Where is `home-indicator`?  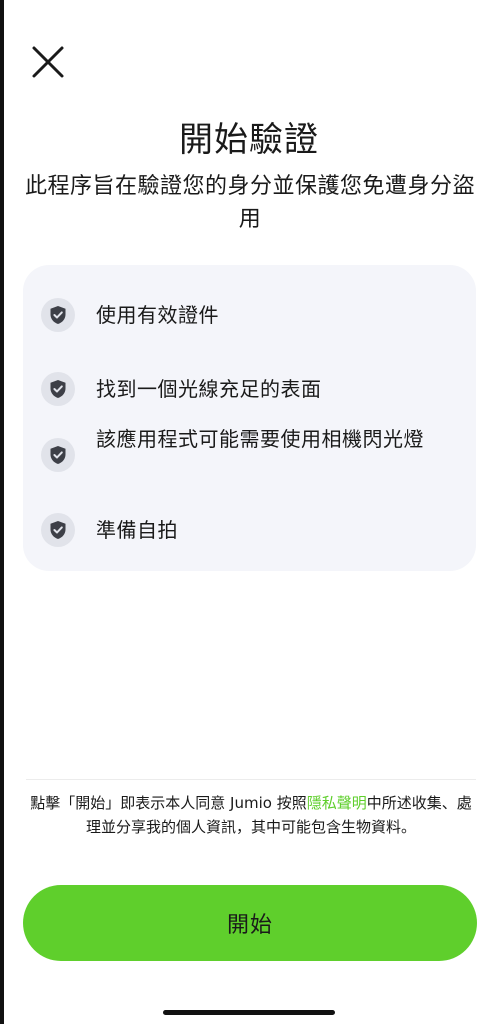 home-indicator is located at coordinates (249, 1012).